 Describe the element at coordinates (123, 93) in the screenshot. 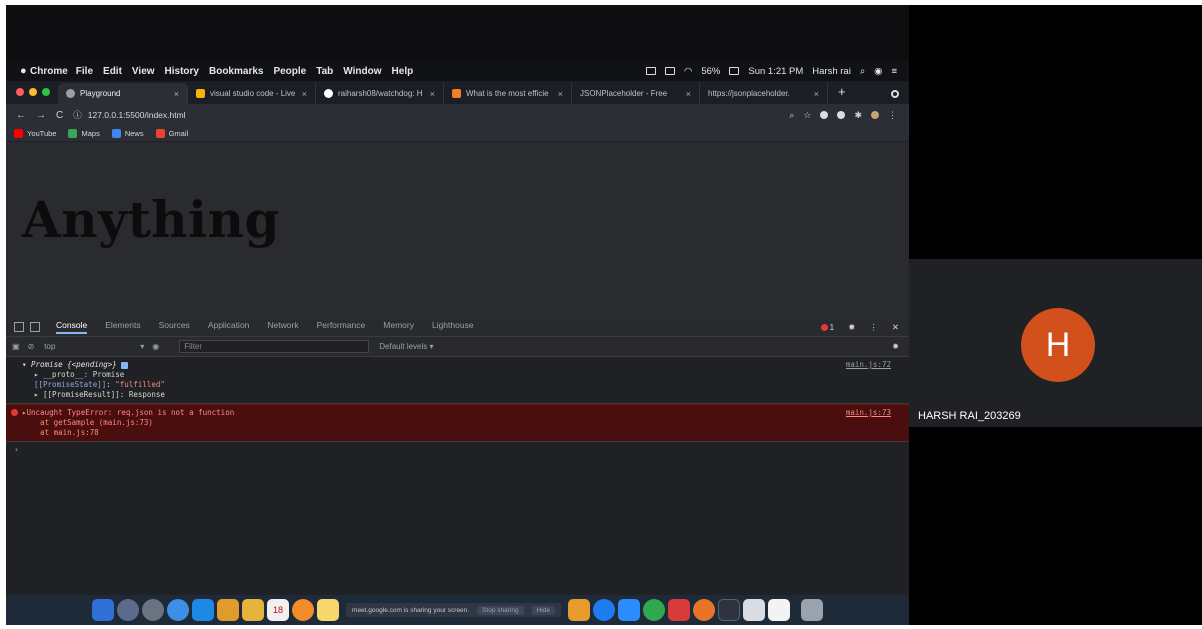

I see `tab-playground: Playground ×` at that location.